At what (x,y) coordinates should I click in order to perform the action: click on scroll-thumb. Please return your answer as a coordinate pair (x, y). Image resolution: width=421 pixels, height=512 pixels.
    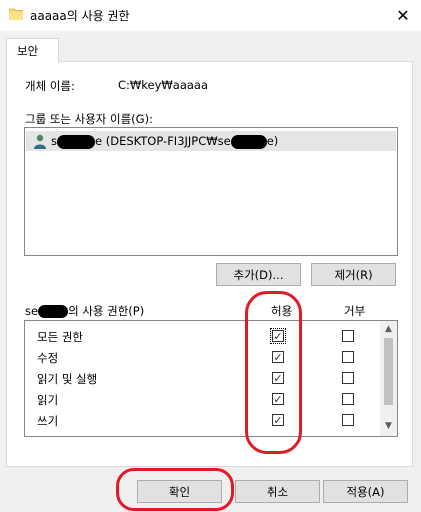
    Looking at the image, I should click on (388, 371).